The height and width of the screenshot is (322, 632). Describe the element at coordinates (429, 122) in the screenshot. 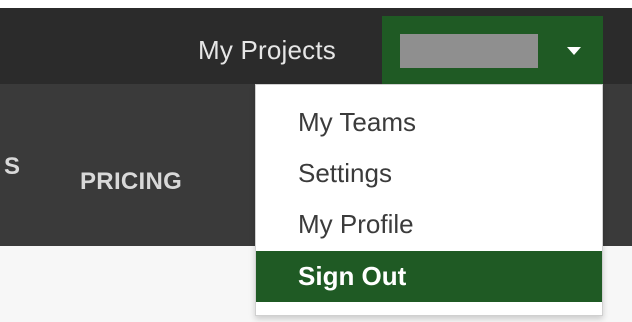

I see `menu-item-my-teams: My Teams` at that location.